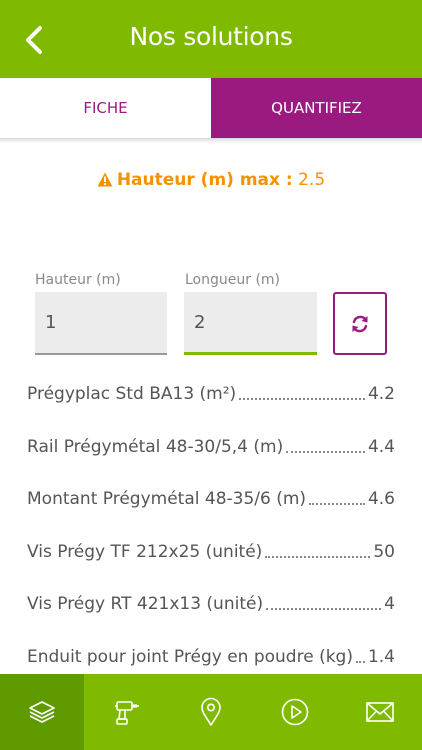 This screenshot has height=750, width=422. I want to click on play-icon, so click(295, 712).